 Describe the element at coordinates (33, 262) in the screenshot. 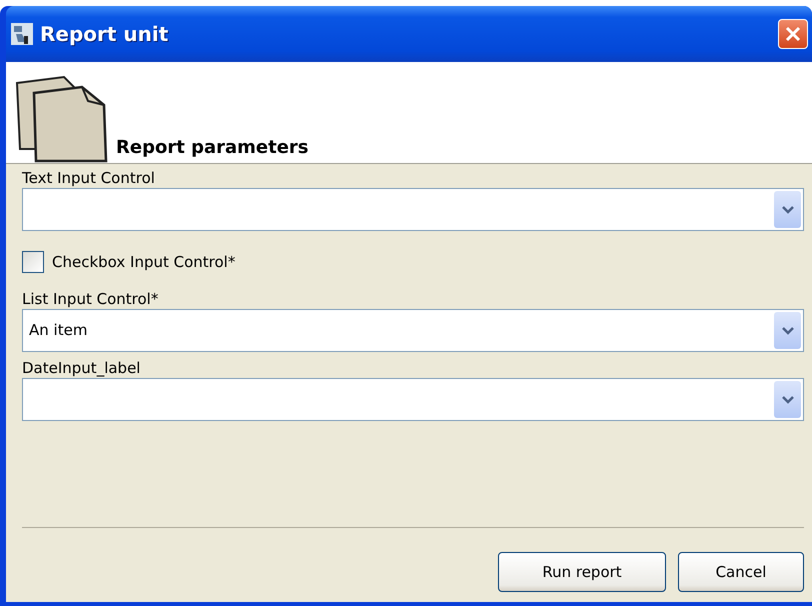

I see `checkbox` at that location.